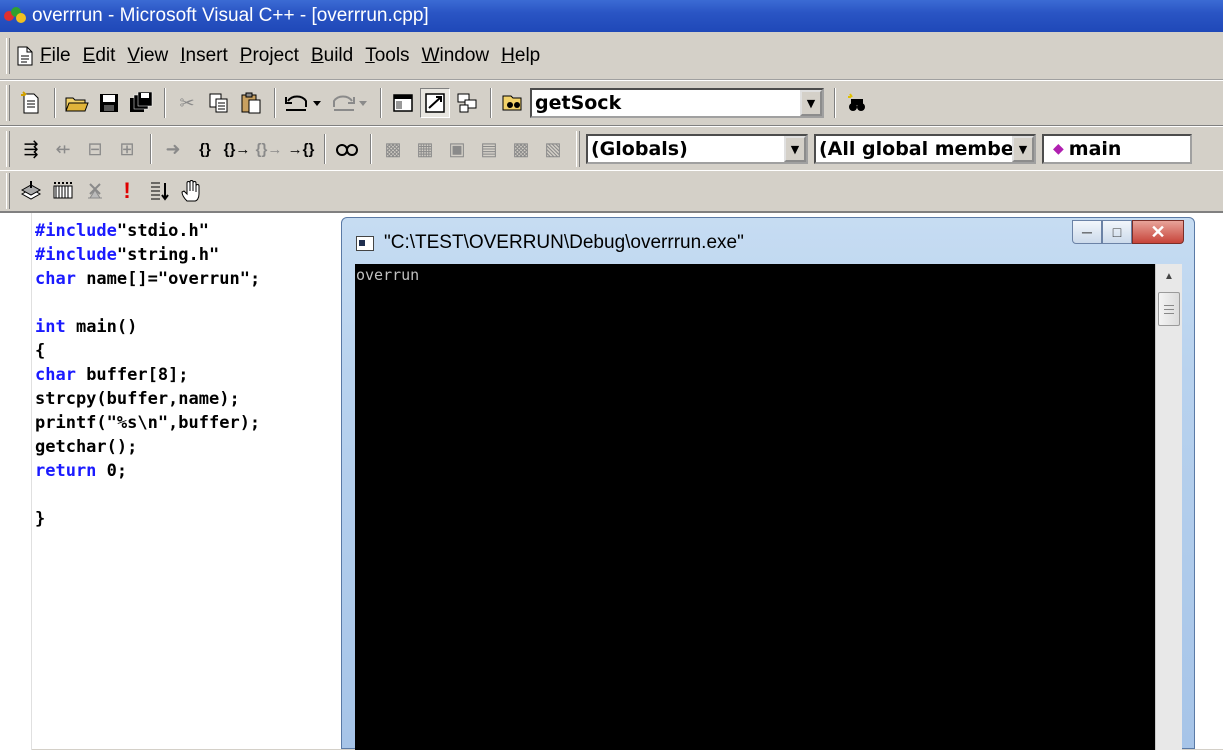  I want to click on window-list-icon, so click(467, 103).